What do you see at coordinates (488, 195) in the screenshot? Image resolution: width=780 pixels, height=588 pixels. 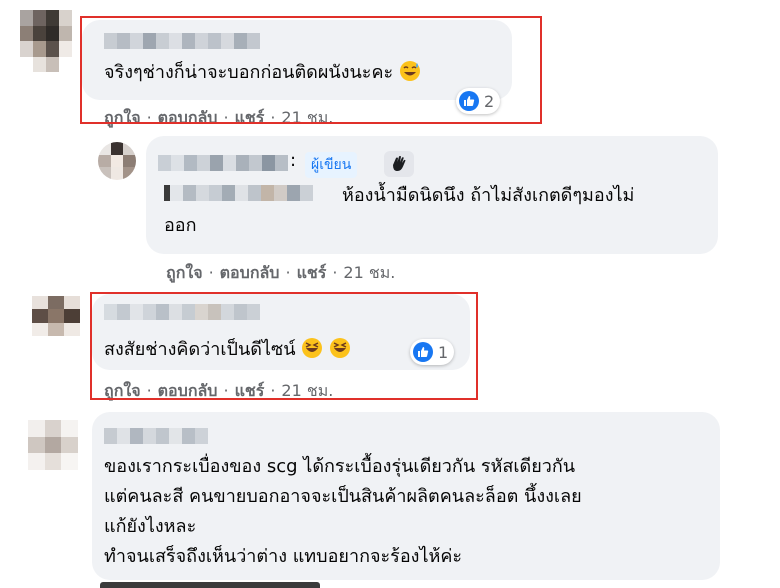 I see `reply-text-line-1: ห้องน้ำมืดนิดนึง ถ้าไม่สังเกตดีๆมองไม่` at bounding box center [488, 195].